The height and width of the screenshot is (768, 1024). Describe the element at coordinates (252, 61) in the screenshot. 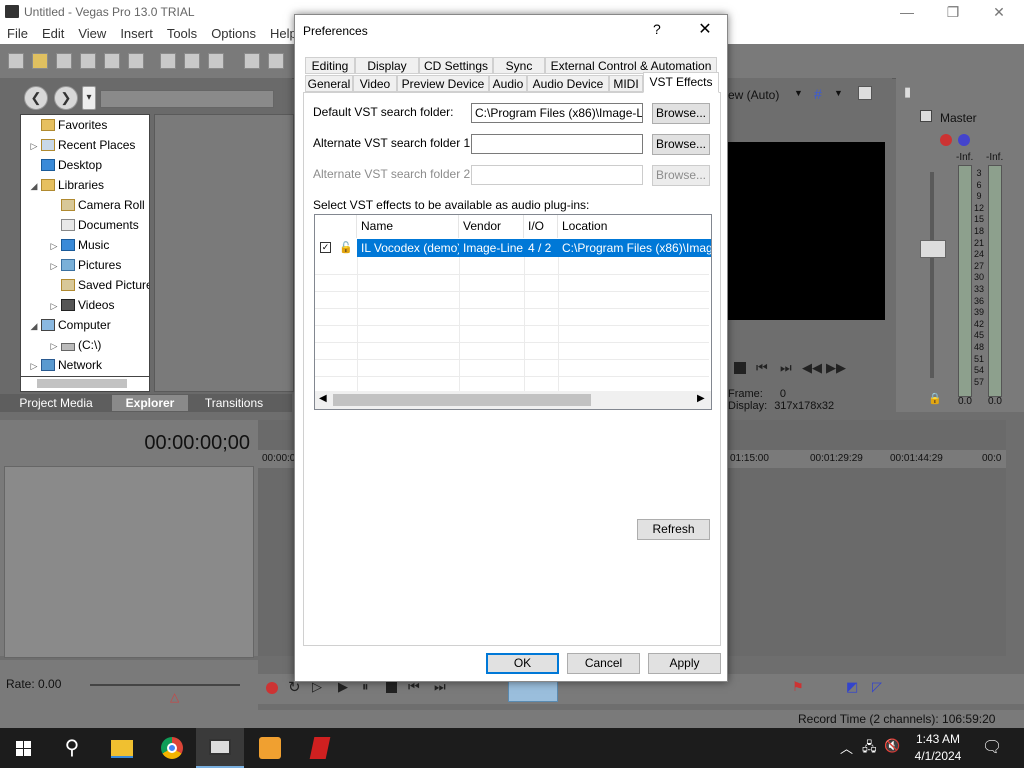

I see `undo-icon` at that location.